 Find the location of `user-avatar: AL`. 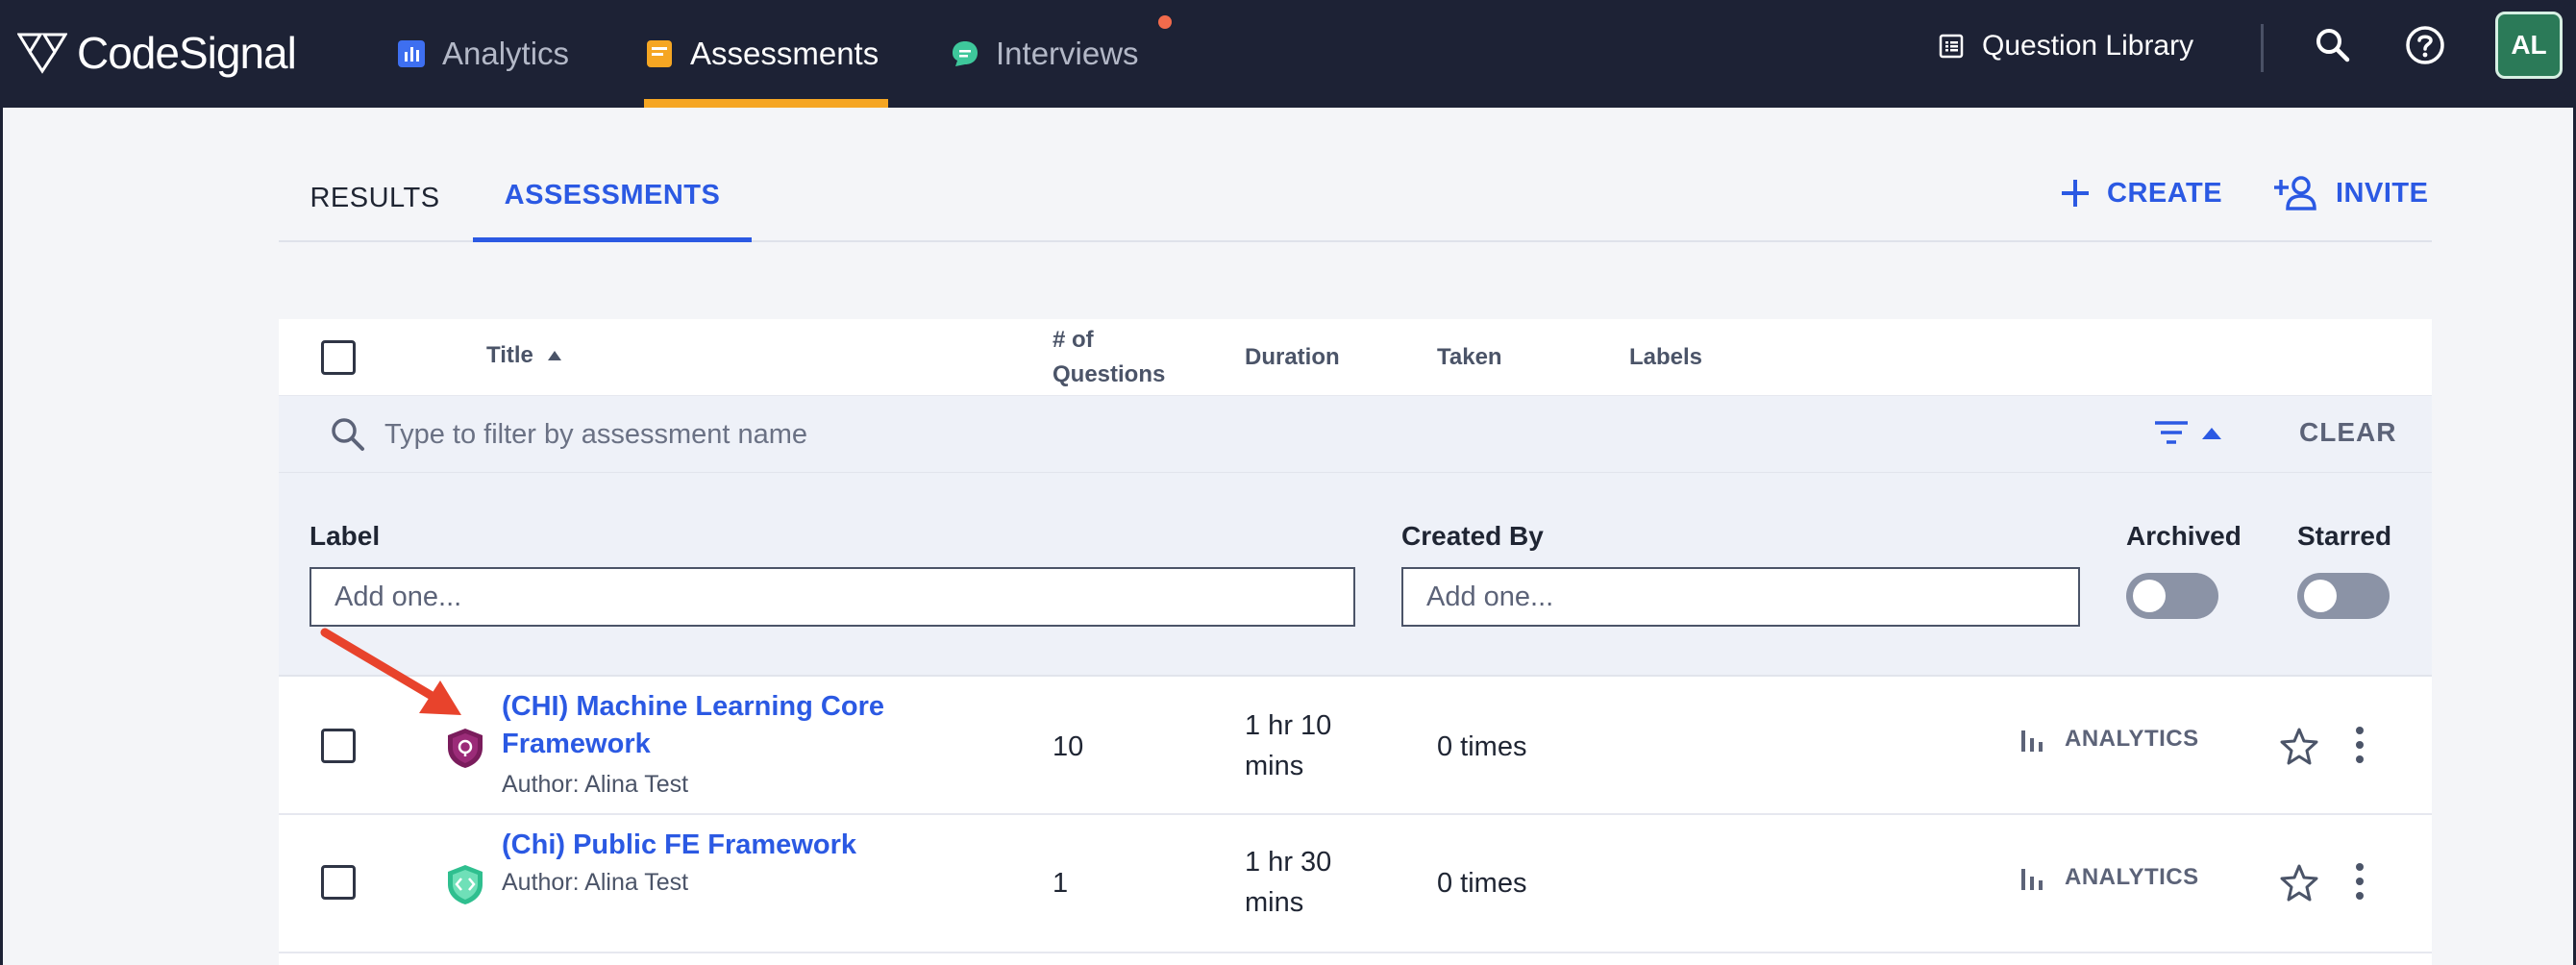

user-avatar: AL is located at coordinates (2529, 46).